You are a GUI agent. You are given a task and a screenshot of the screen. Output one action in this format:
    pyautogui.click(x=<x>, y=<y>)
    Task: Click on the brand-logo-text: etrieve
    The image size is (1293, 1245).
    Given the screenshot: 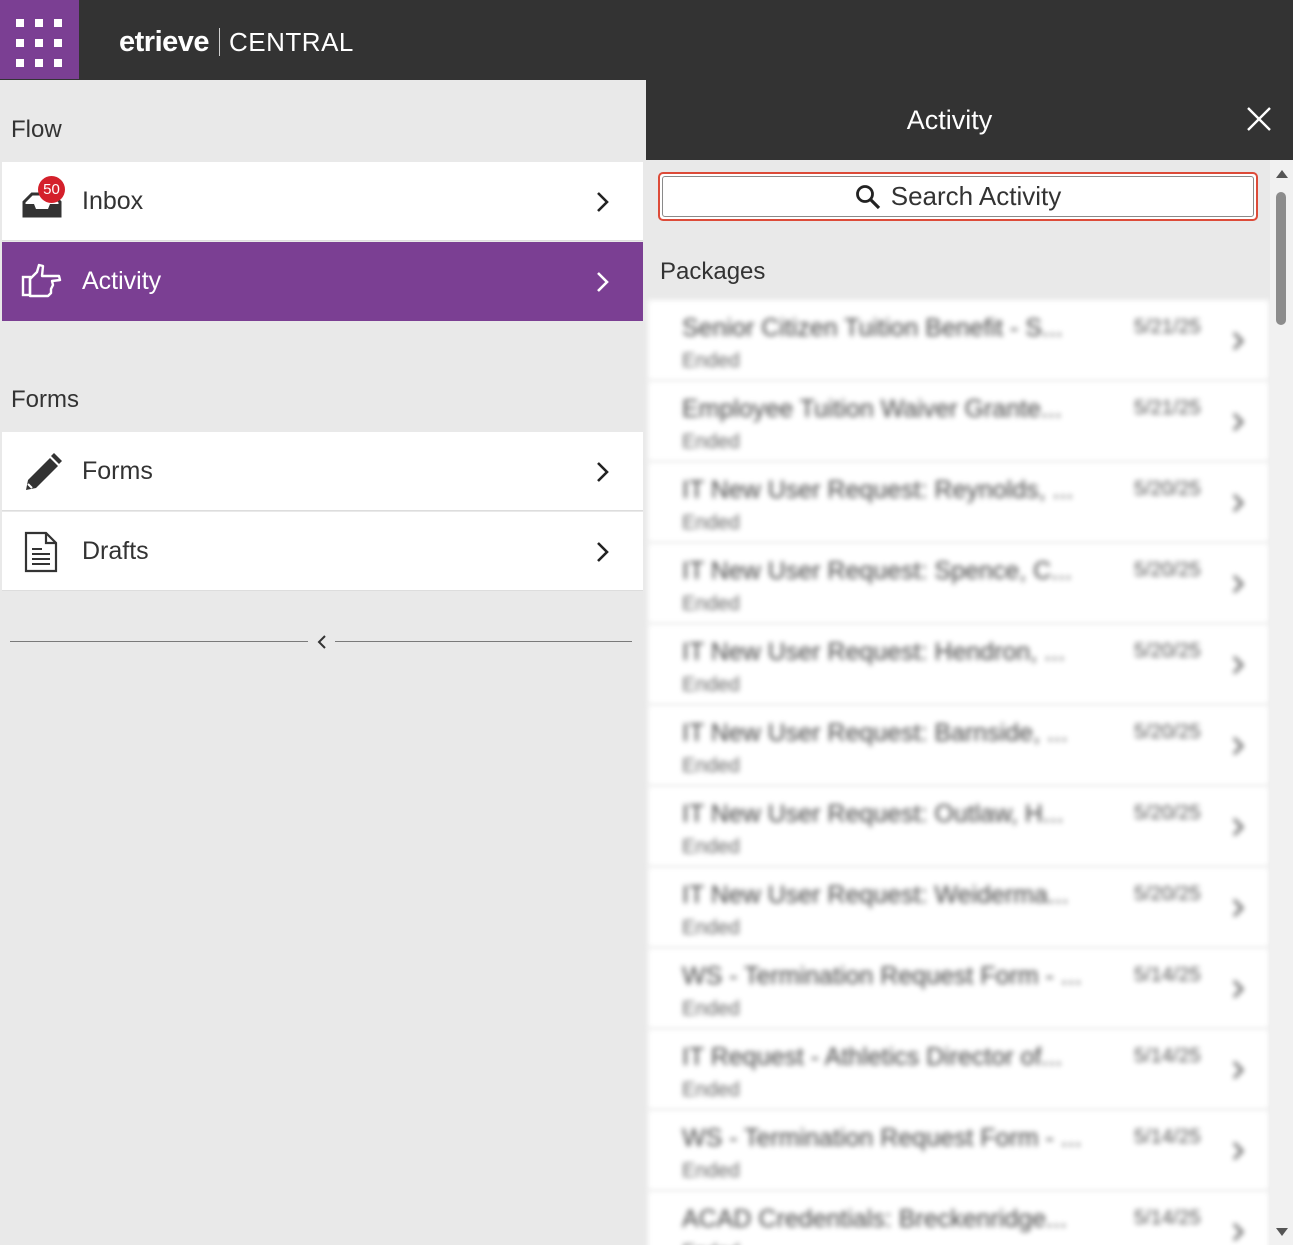 What is the action you would take?
    pyautogui.click(x=164, y=41)
    